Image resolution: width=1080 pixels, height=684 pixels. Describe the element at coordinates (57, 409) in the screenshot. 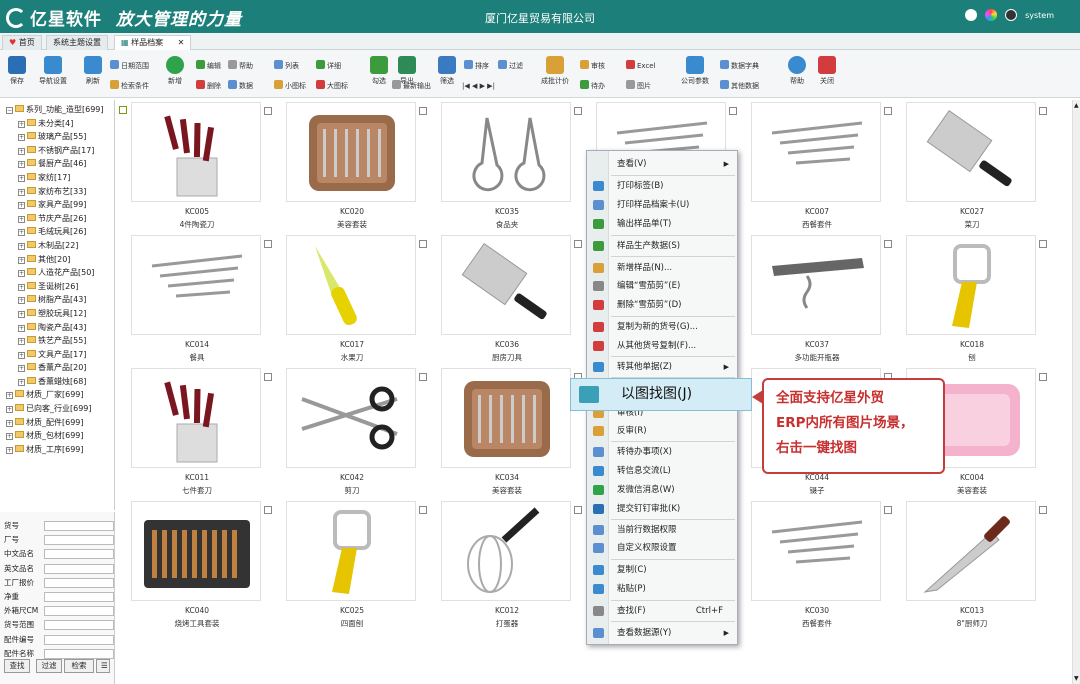

I see `tree-node: + 已向客_行业[699]` at that location.